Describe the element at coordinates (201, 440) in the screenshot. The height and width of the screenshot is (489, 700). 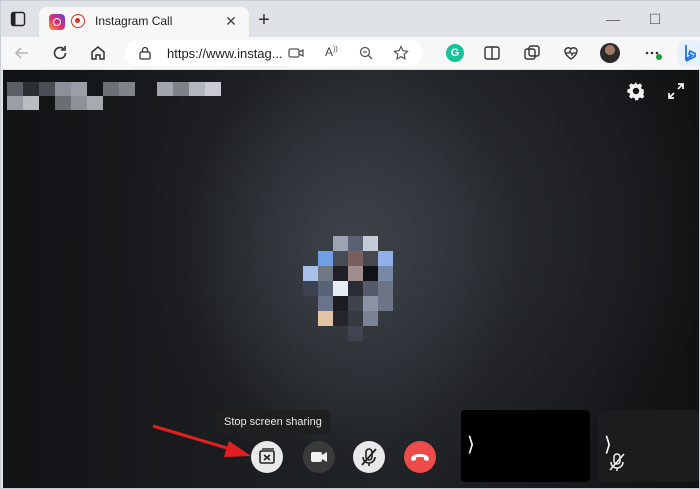
I see `annotation-arrow` at that location.